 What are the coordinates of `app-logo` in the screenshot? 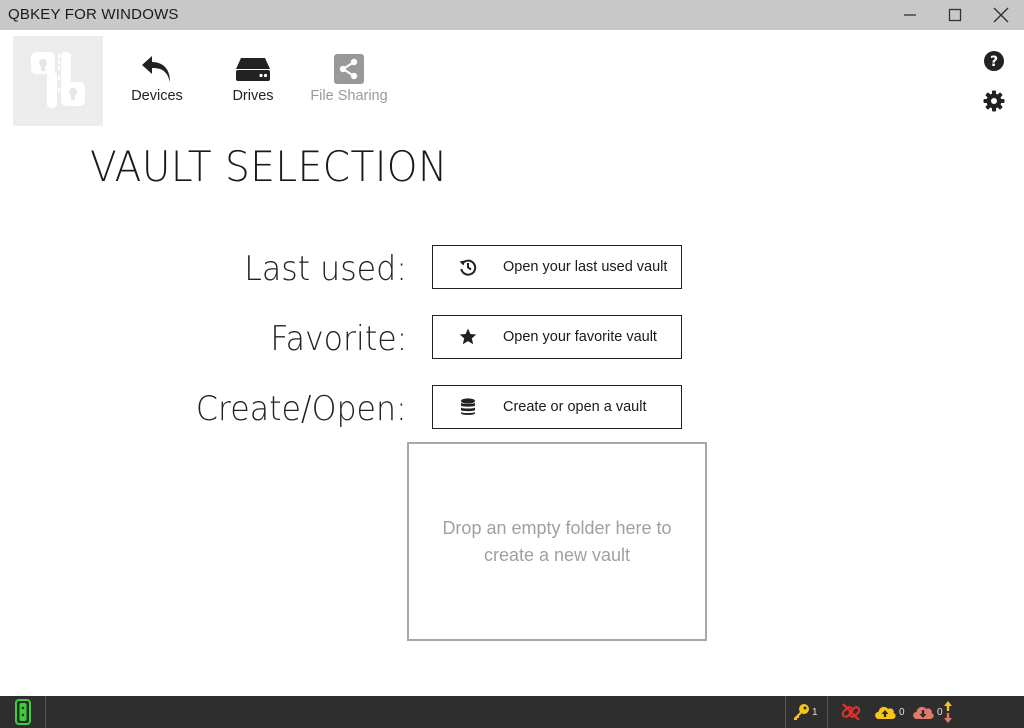 It's located at (58, 81).